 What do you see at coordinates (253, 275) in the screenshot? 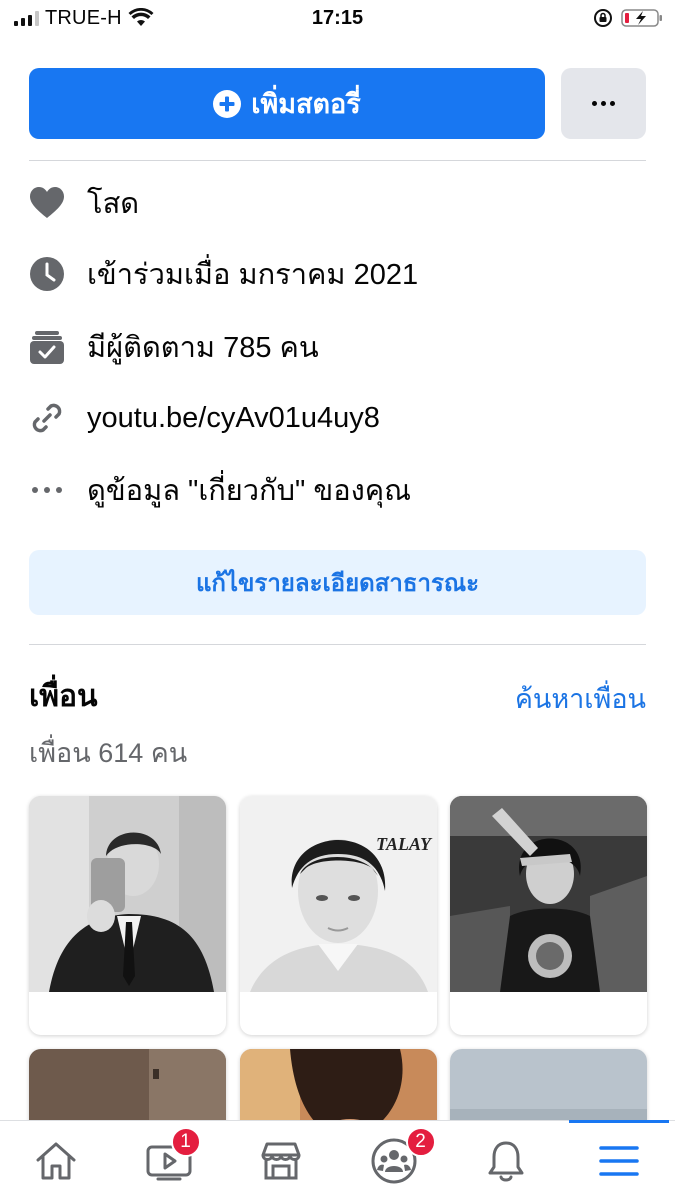
I see `joined-text: เข้าร่วมเมื่อ มกราคม 2021` at bounding box center [253, 275].